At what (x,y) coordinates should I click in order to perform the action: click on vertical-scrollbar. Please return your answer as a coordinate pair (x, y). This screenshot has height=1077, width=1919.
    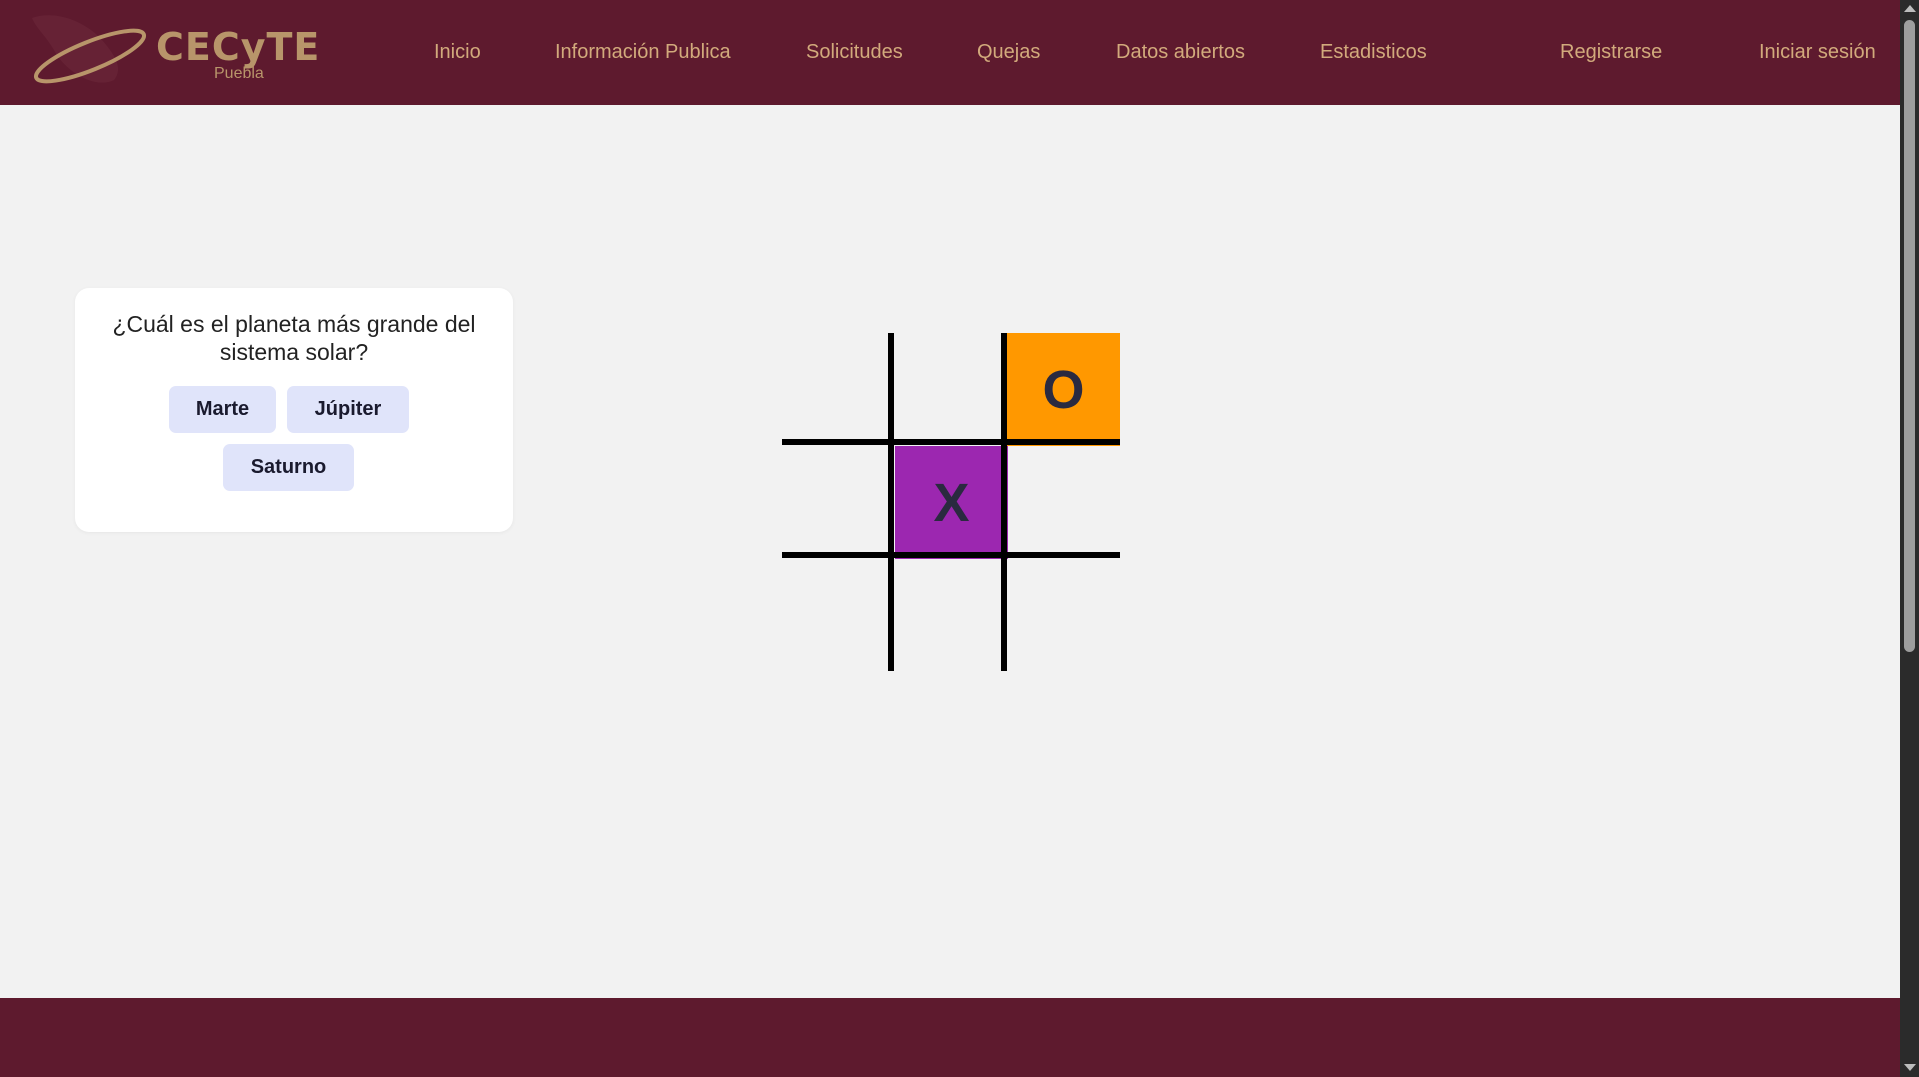
    Looking at the image, I should click on (1909, 538).